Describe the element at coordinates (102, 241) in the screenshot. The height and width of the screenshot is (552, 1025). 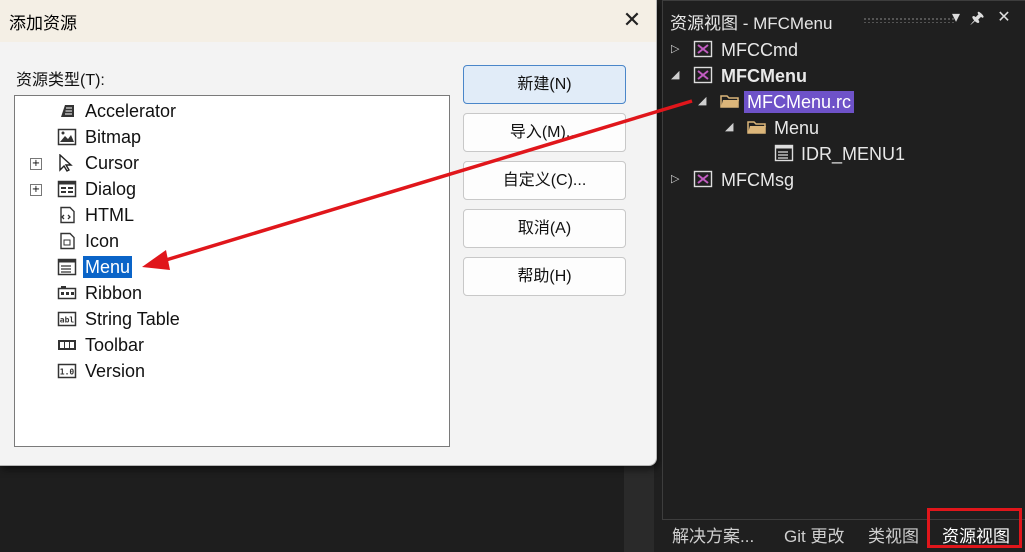
I see `list-item-label: Icon` at that location.